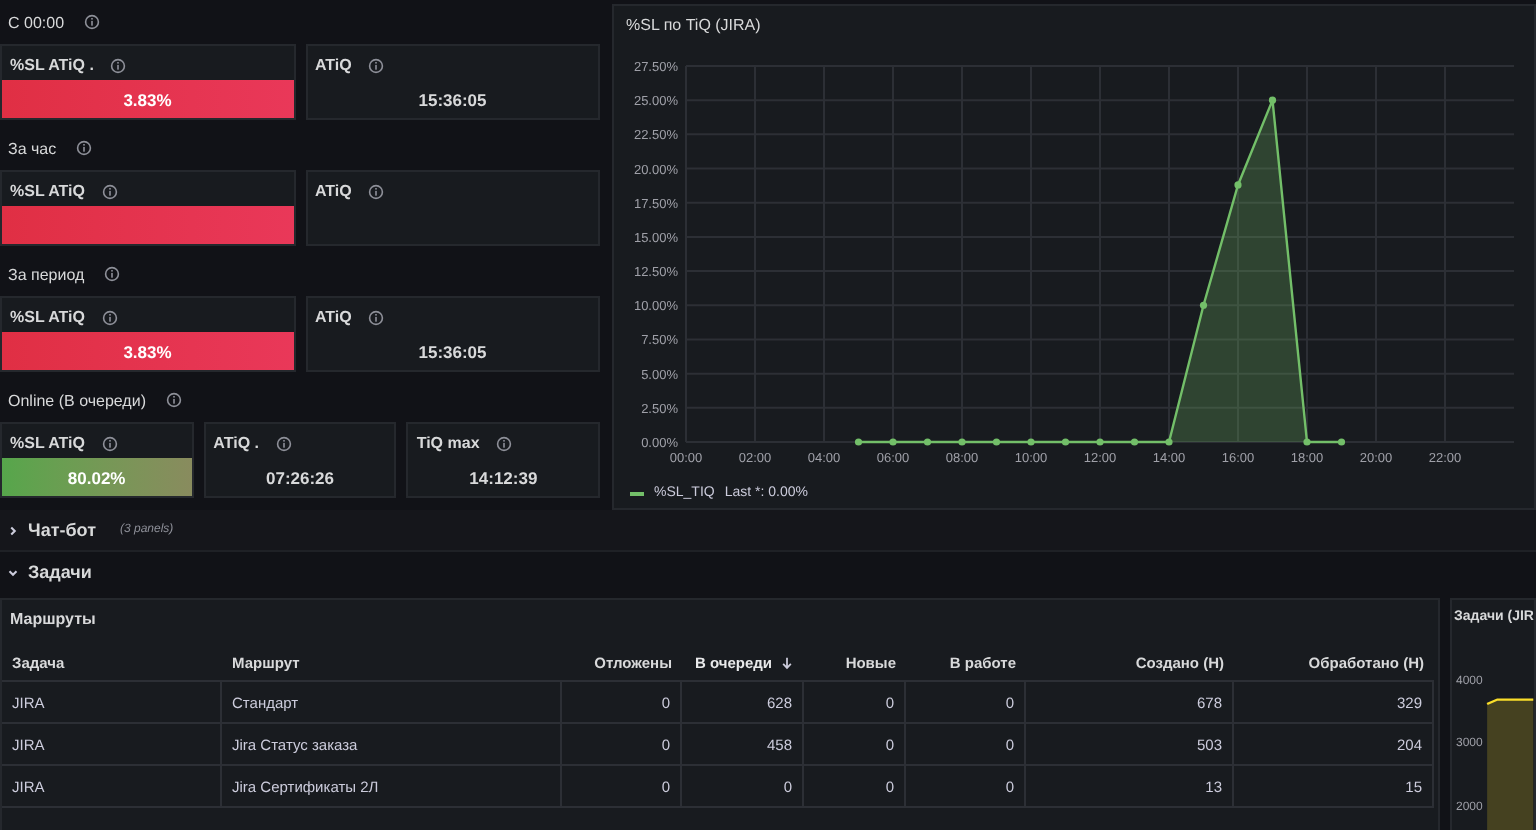  I want to click on group-title: За период, so click(46, 274).